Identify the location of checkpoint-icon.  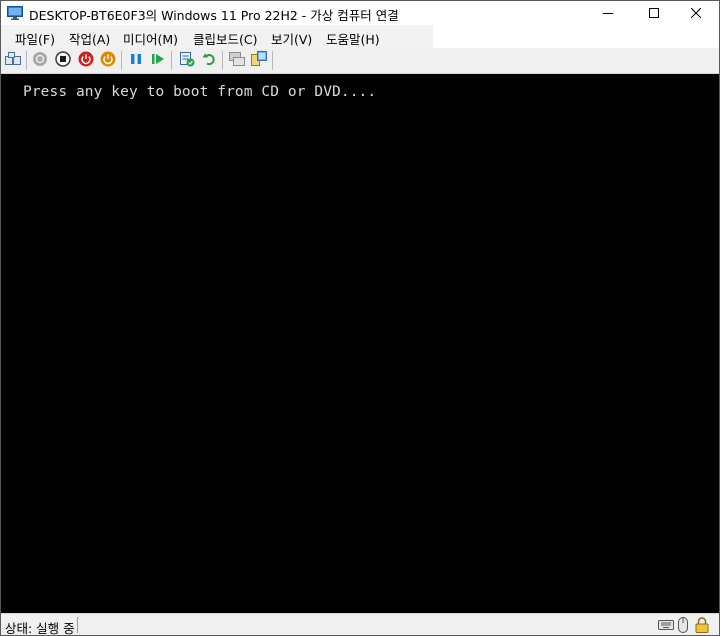
(187, 60).